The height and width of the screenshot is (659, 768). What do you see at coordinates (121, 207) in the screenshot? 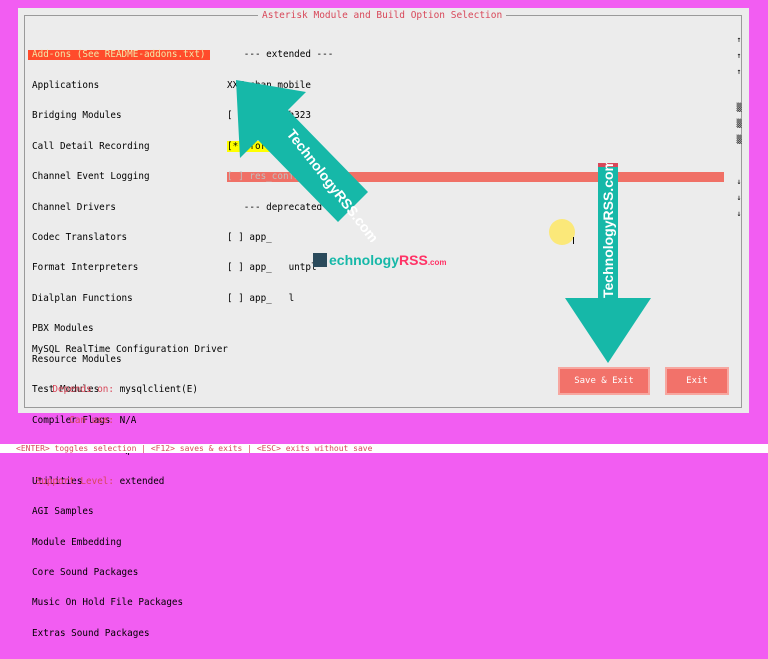
I see `category-item-channel-drivers: Channel Drivers` at bounding box center [121, 207].